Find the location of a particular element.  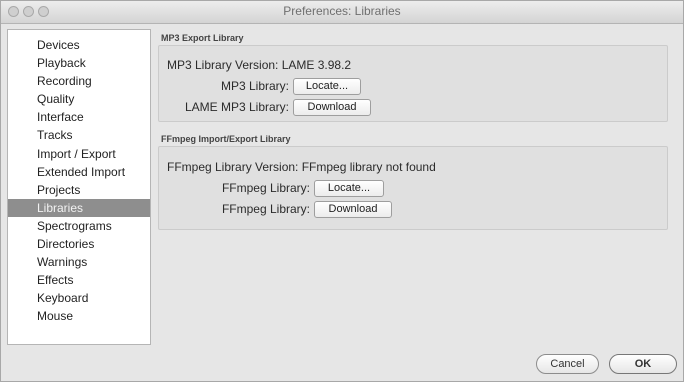

sidebar-item-interface: Interface is located at coordinates (79, 117).